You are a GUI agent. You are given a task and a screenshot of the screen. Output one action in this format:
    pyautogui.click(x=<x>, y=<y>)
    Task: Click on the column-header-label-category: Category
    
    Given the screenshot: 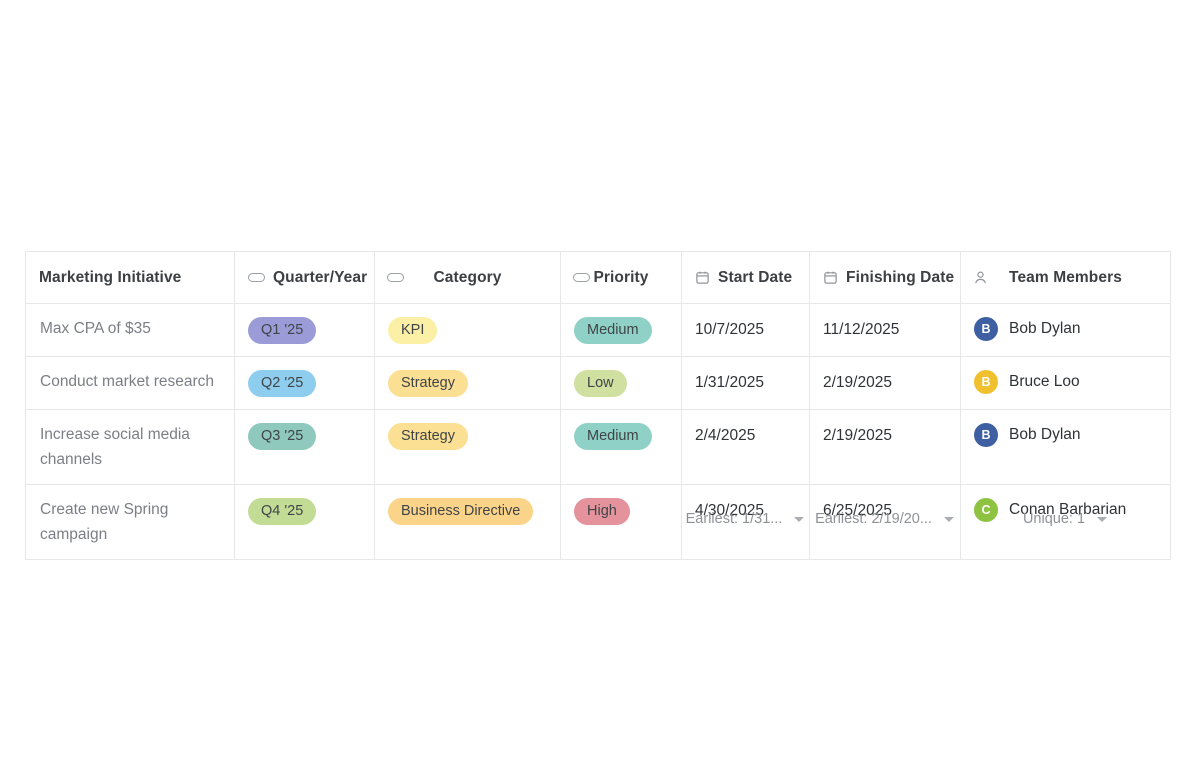 What is the action you would take?
    pyautogui.click(x=467, y=277)
    